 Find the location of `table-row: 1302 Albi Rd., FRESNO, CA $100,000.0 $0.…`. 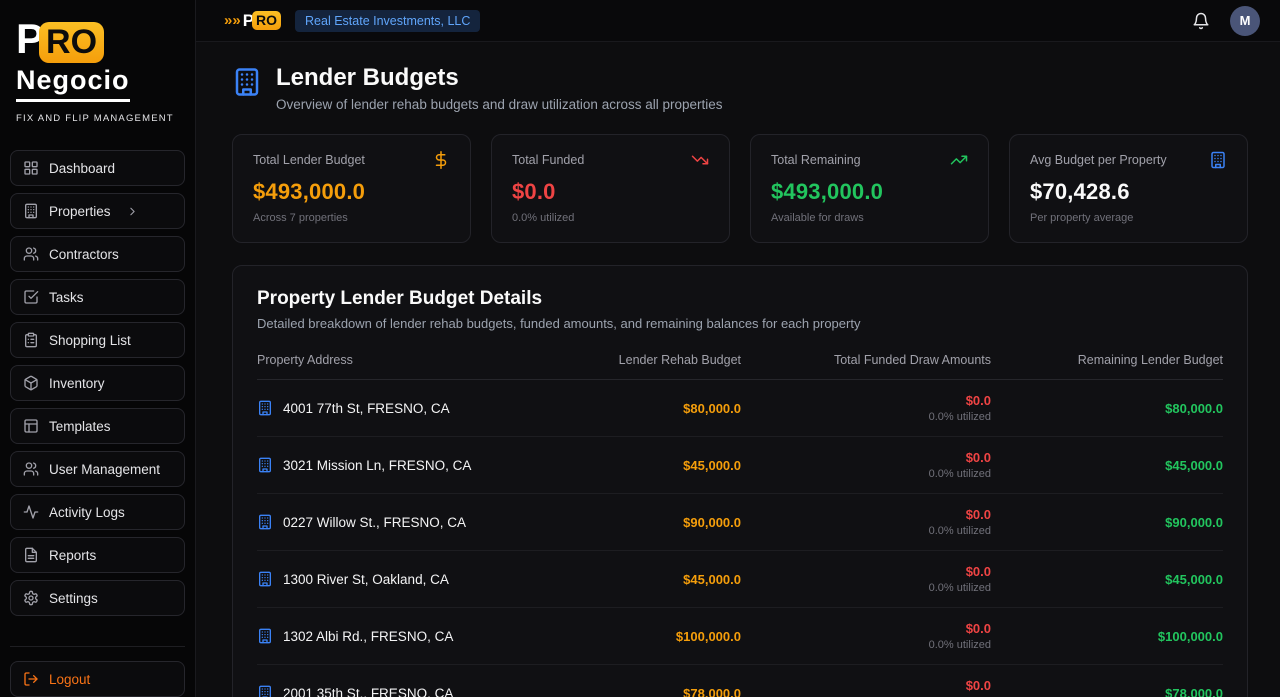

table-row: 1302 Albi Rd., FRESNO, CA $100,000.0 $0.… is located at coordinates (740, 636).